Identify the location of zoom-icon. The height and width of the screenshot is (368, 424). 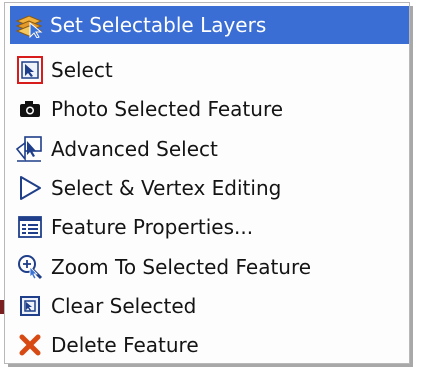
(30, 267).